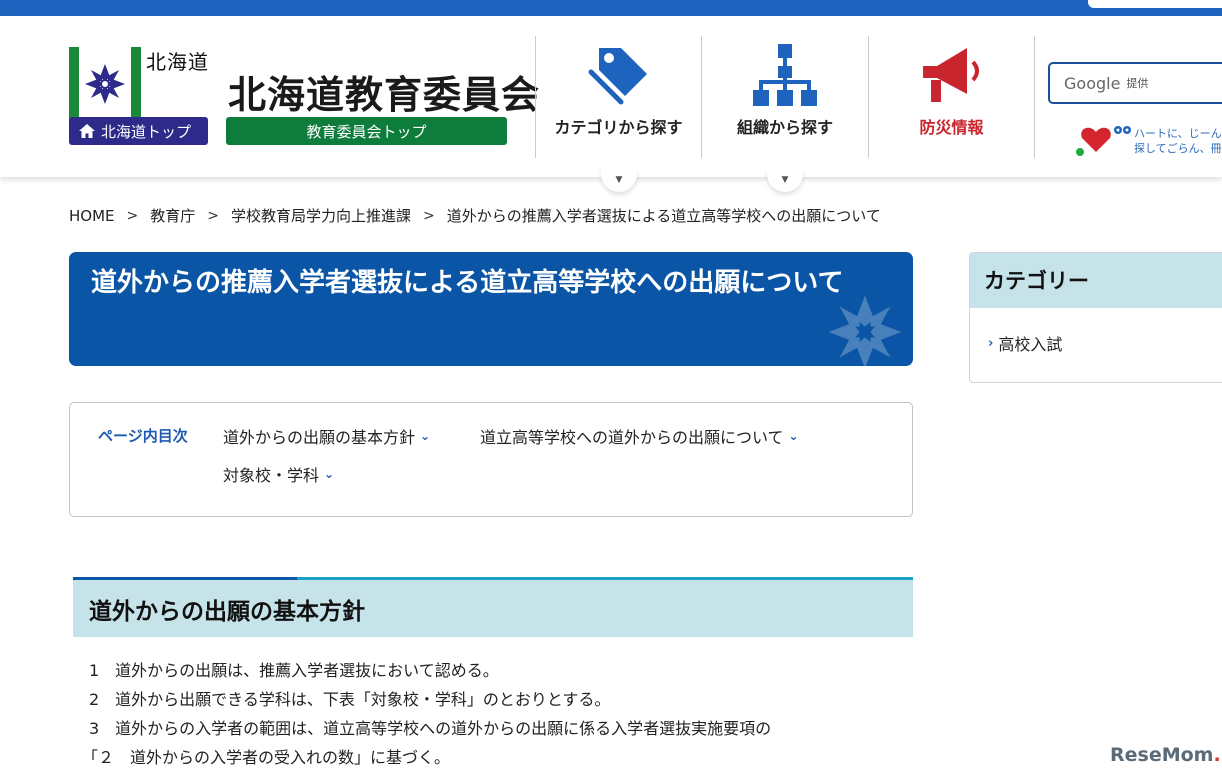 This screenshot has height=781, width=1222. What do you see at coordinates (87, 131) in the screenshot?
I see `home-icon` at bounding box center [87, 131].